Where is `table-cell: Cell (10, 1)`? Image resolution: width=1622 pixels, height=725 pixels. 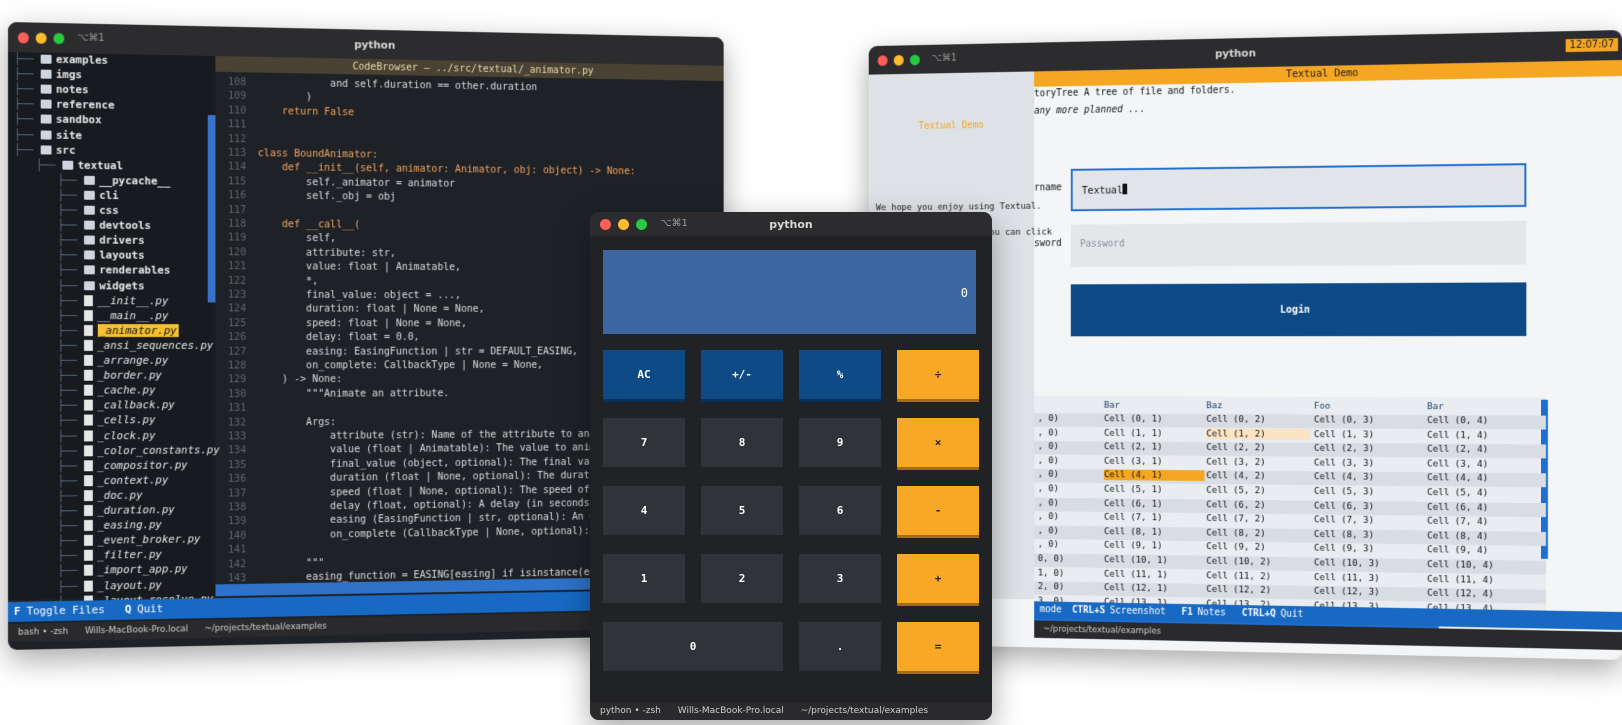 table-cell: Cell (10, 1) is located at coordinates (1136, 560).